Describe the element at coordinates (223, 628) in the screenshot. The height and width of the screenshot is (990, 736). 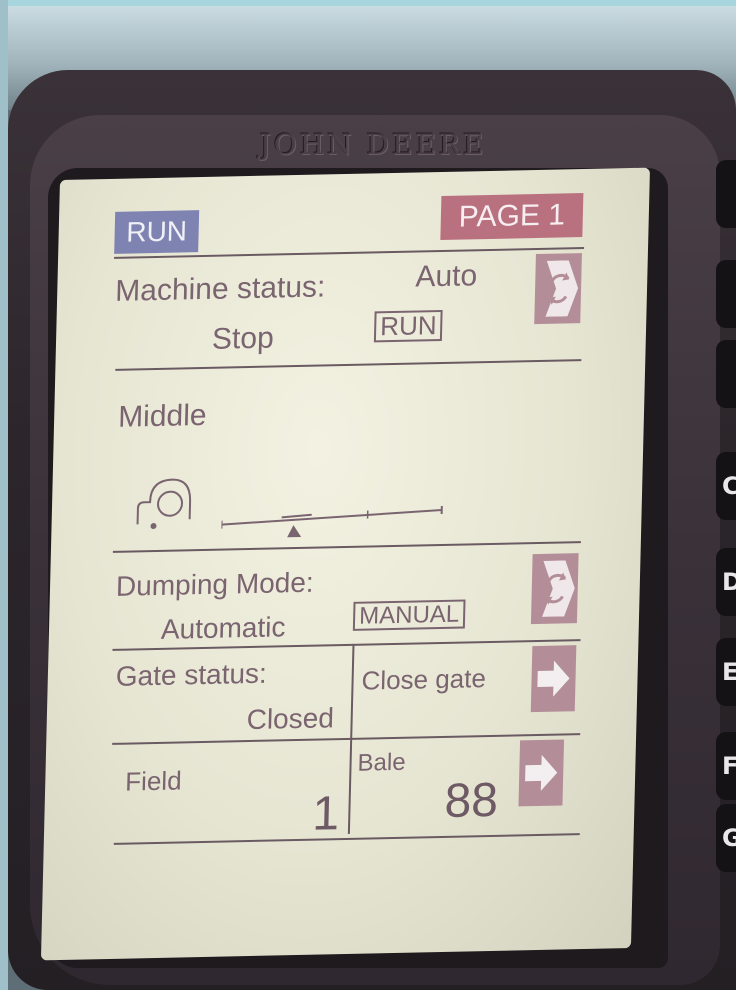
I see `dumping-mode-value: Automatic` at that location.